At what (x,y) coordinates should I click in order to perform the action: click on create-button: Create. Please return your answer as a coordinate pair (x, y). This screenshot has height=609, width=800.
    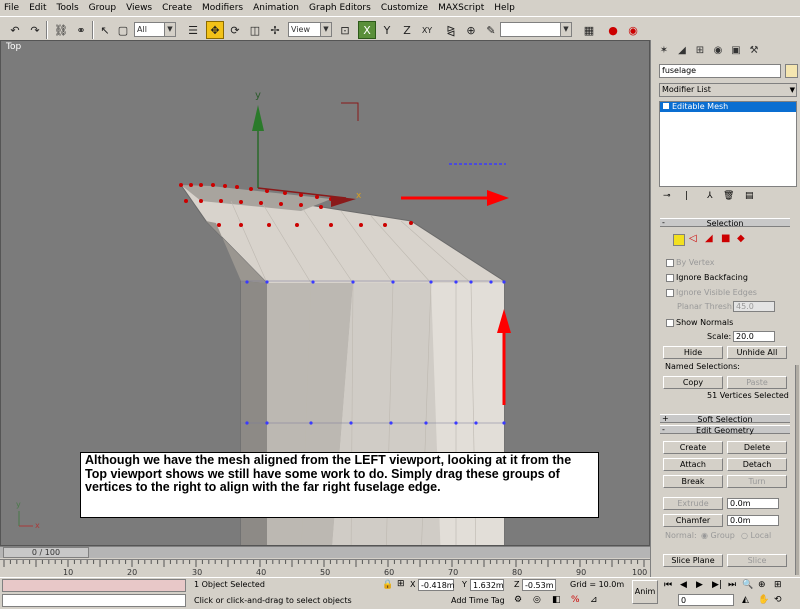
    Looking at the image, I should click on (693, 447).